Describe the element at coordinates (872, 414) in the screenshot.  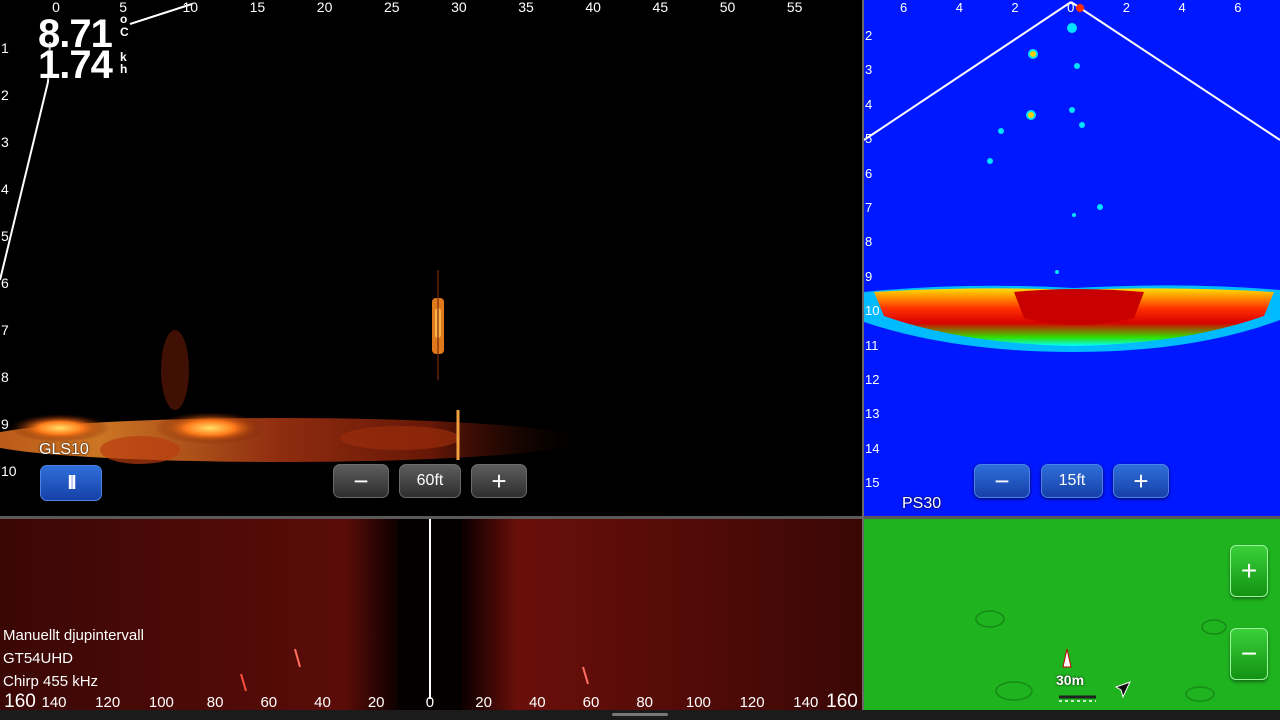
I see `panoptix-depth-tick: 13` at that location.